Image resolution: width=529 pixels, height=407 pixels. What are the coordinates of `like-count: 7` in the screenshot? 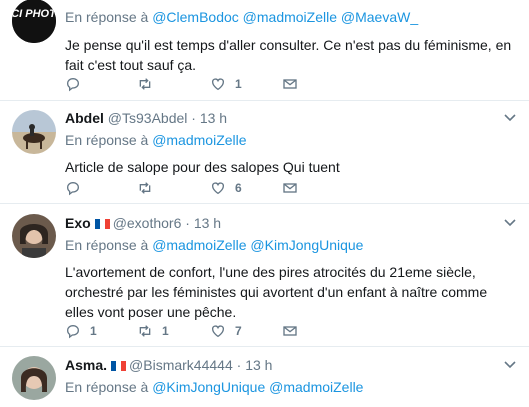 It's located at (238, 331).